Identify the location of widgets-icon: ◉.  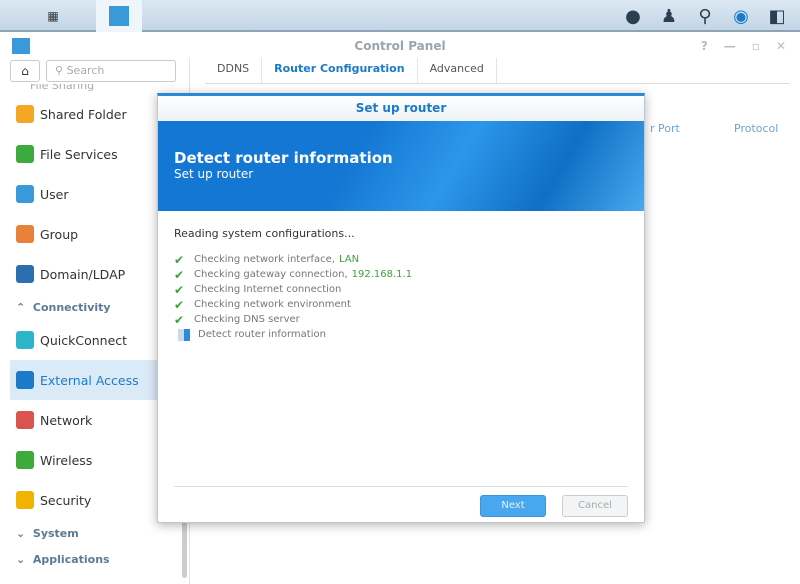
(741, 16).